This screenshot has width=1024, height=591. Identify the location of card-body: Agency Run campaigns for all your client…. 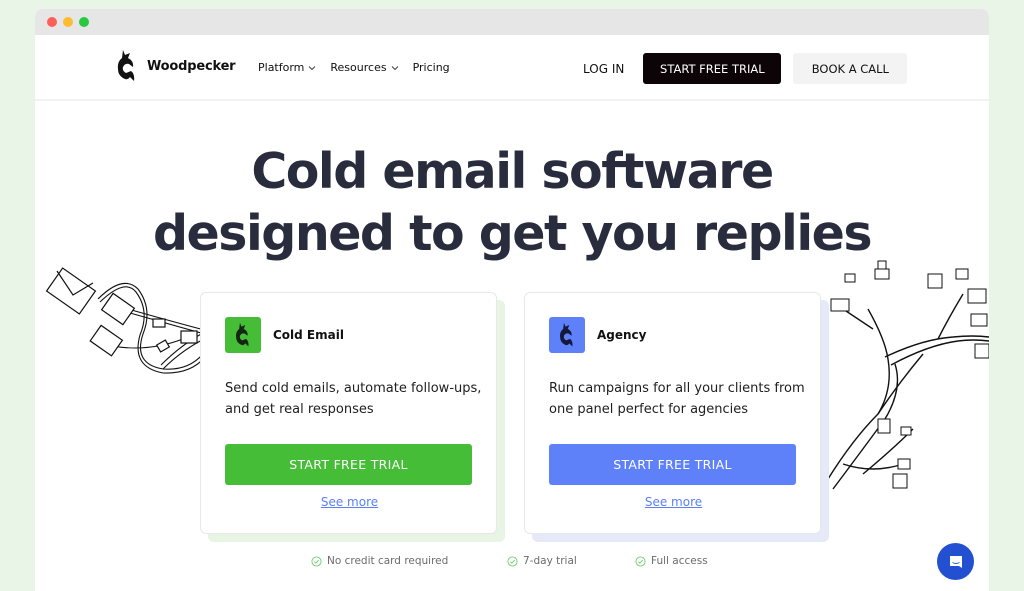
(672, 413).